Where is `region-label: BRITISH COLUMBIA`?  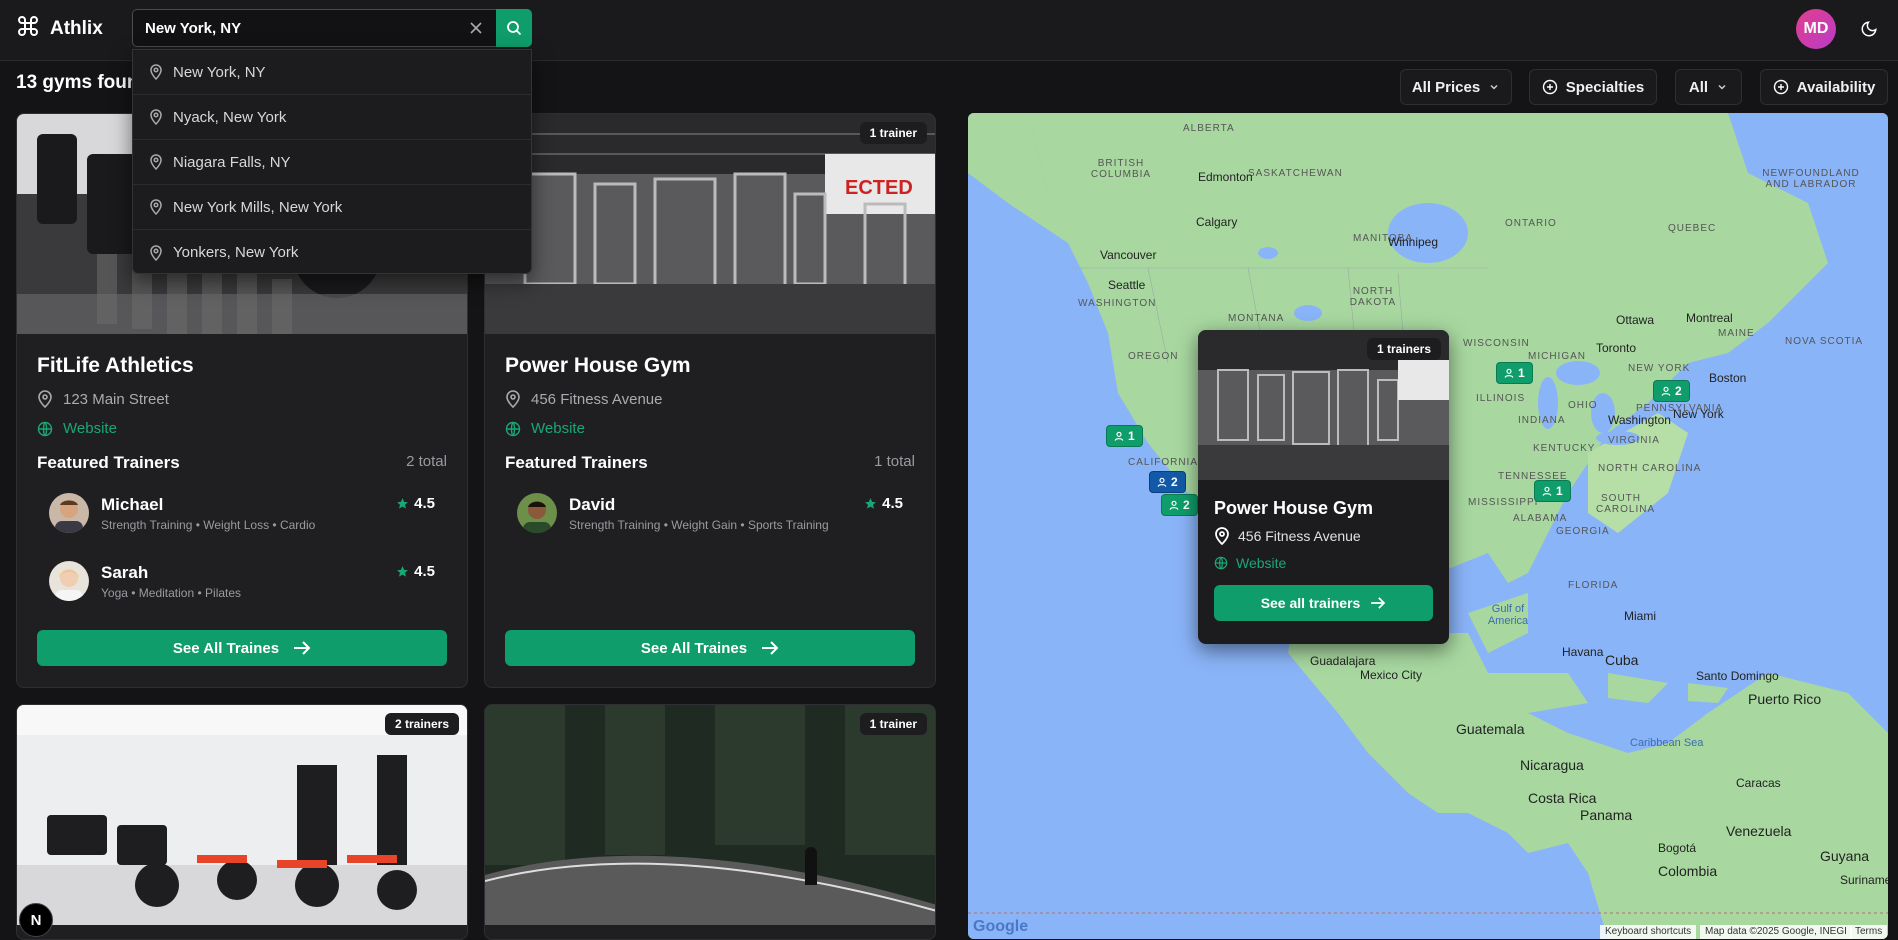 region-label: BRITISH COLUMBIA is located at coordinates (1121, 169).